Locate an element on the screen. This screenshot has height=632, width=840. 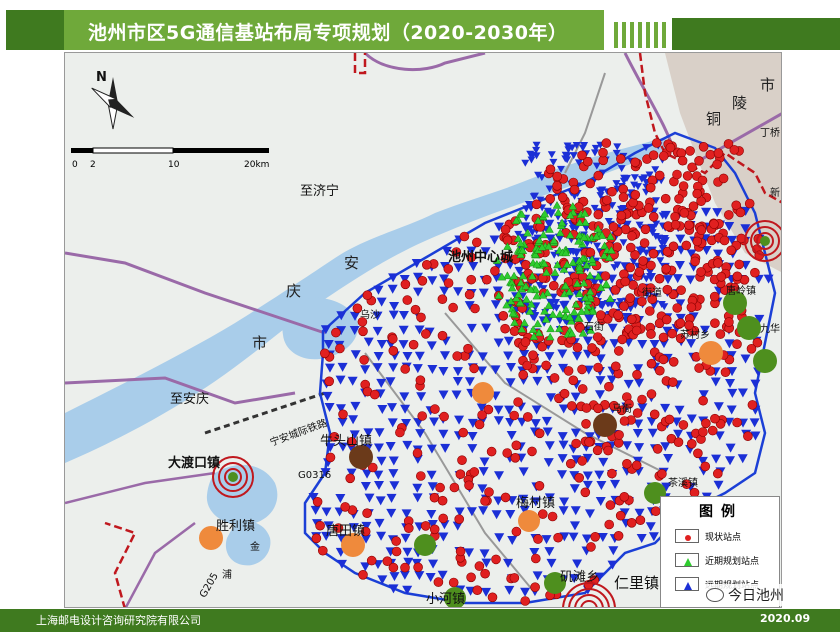
label-tong: 铜 is located at coordinates (714, 119).